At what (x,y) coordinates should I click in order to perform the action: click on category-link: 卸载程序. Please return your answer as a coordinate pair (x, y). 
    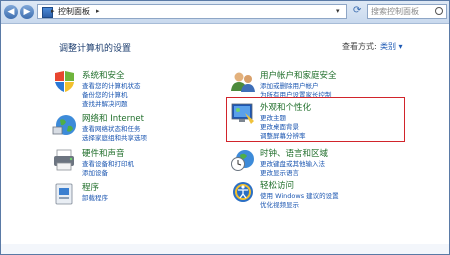
    Looking at the image, I should click on (95, 197).